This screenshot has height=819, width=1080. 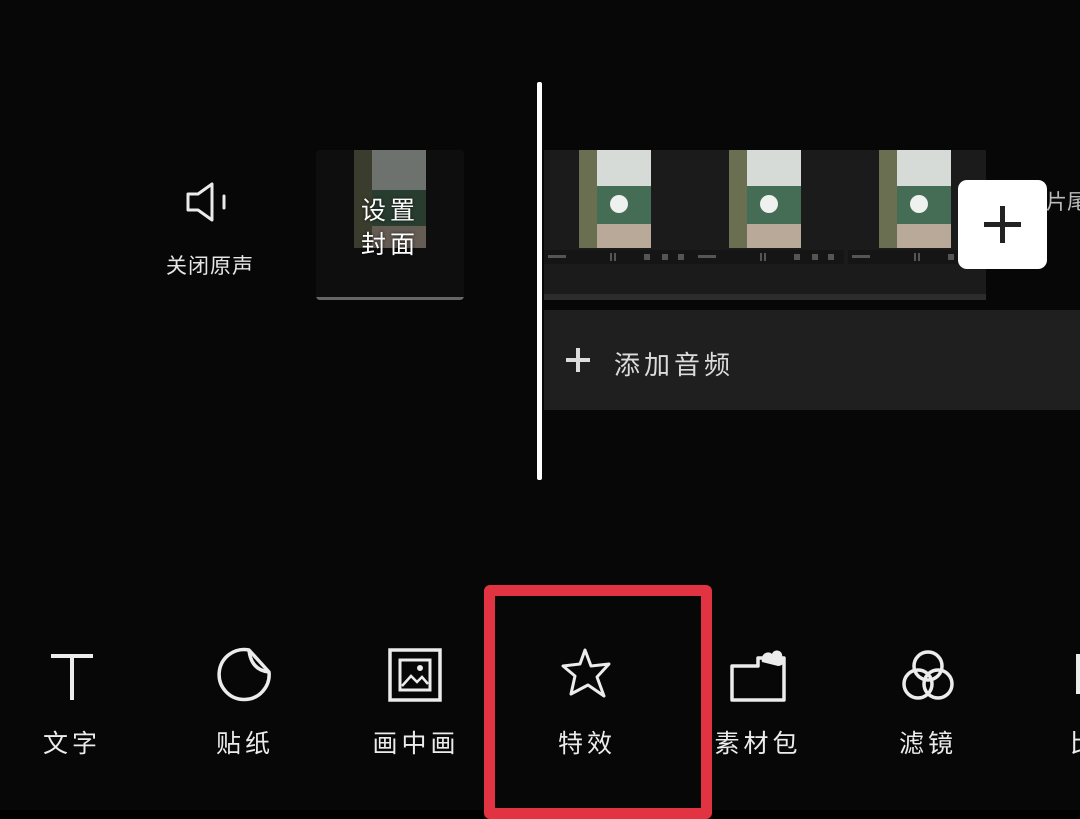 What do you see at coordinates (206, 202) in the screenshot?
I see `speaker-icon` at bounding box center [206, 202].